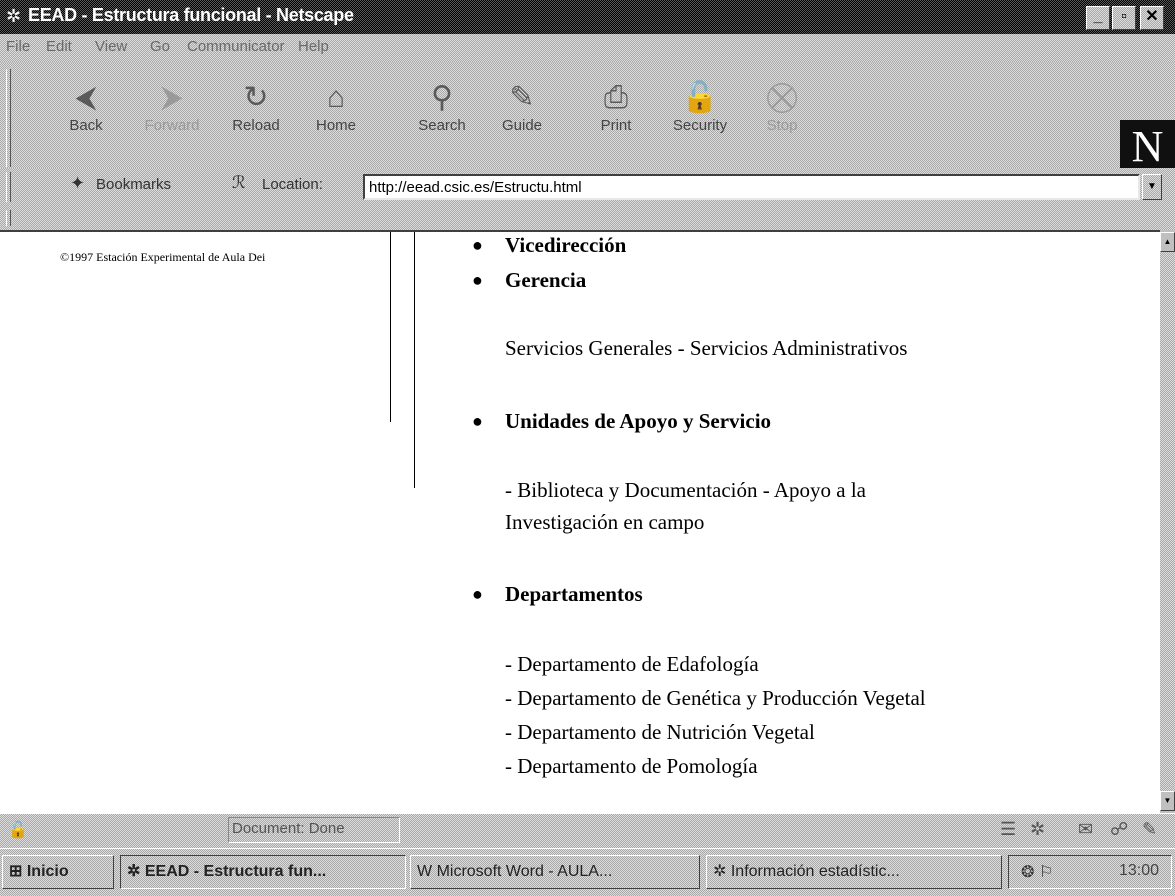 The width and height of the screenshot is (1175, 896). I want to click on bookmarks-button: Bookmarks, so click(133, 184).